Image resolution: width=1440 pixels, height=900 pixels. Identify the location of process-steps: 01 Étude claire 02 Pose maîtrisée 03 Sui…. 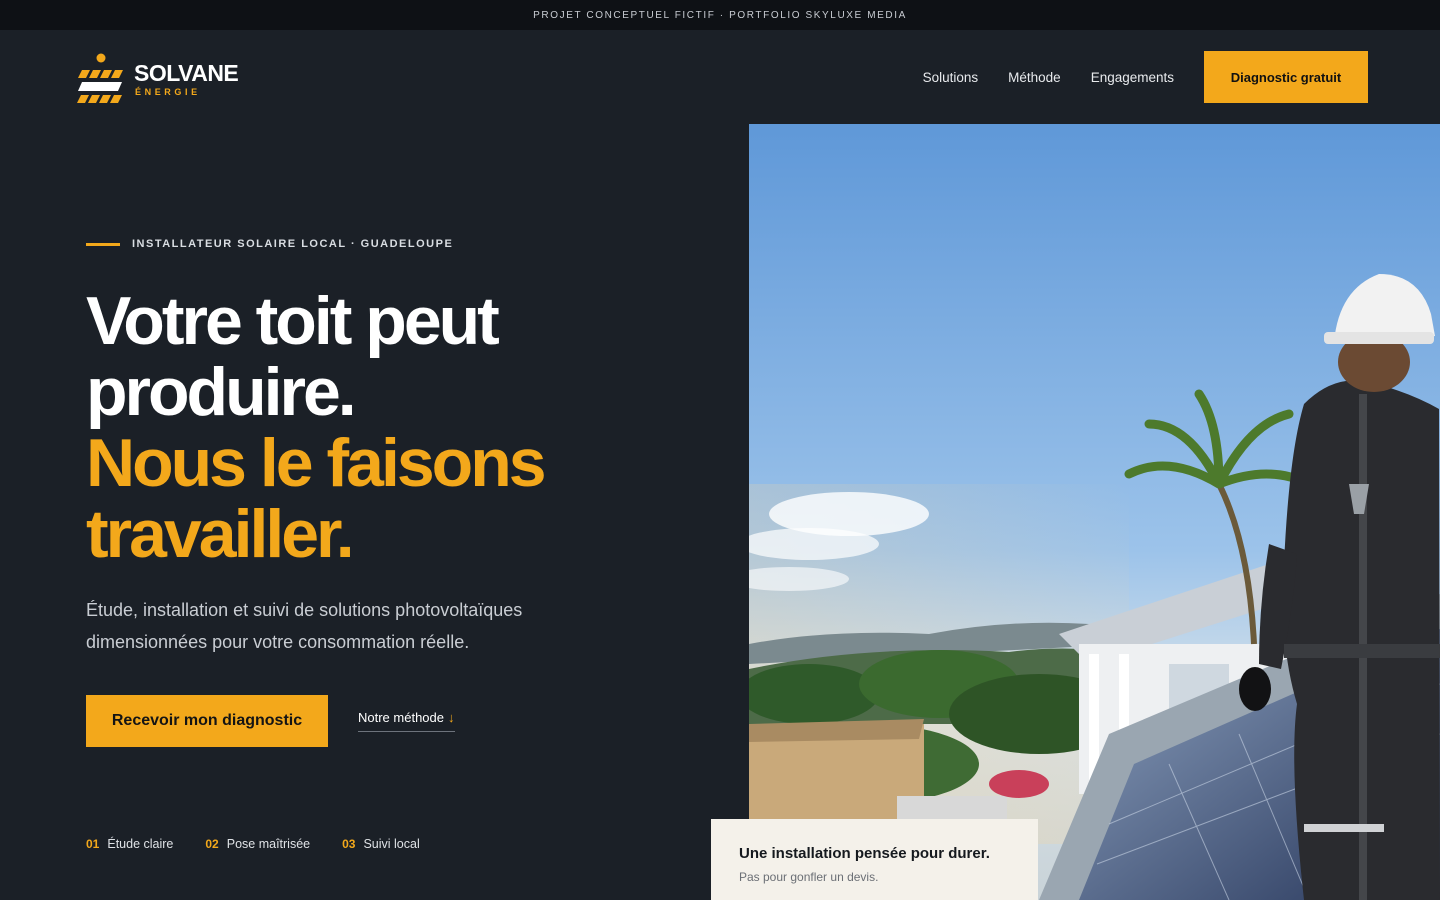
(269, 844).